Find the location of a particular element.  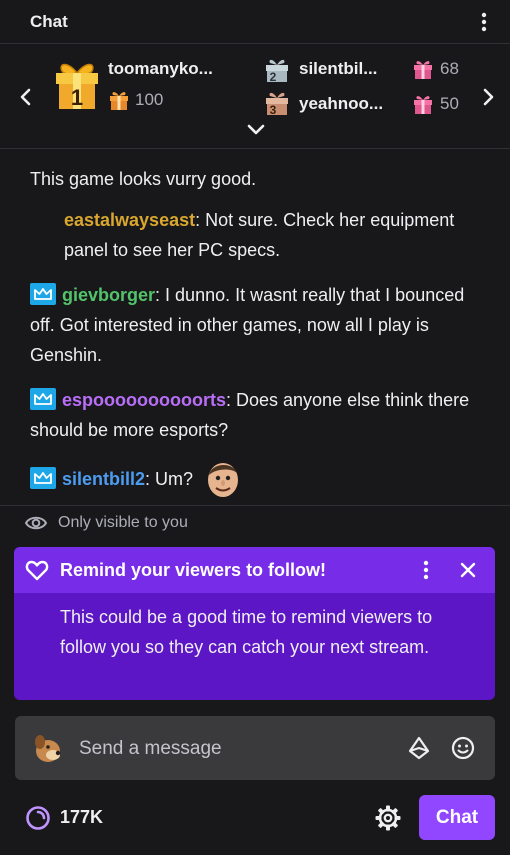

chevron-left-icon is located at coordinates (26, 97).